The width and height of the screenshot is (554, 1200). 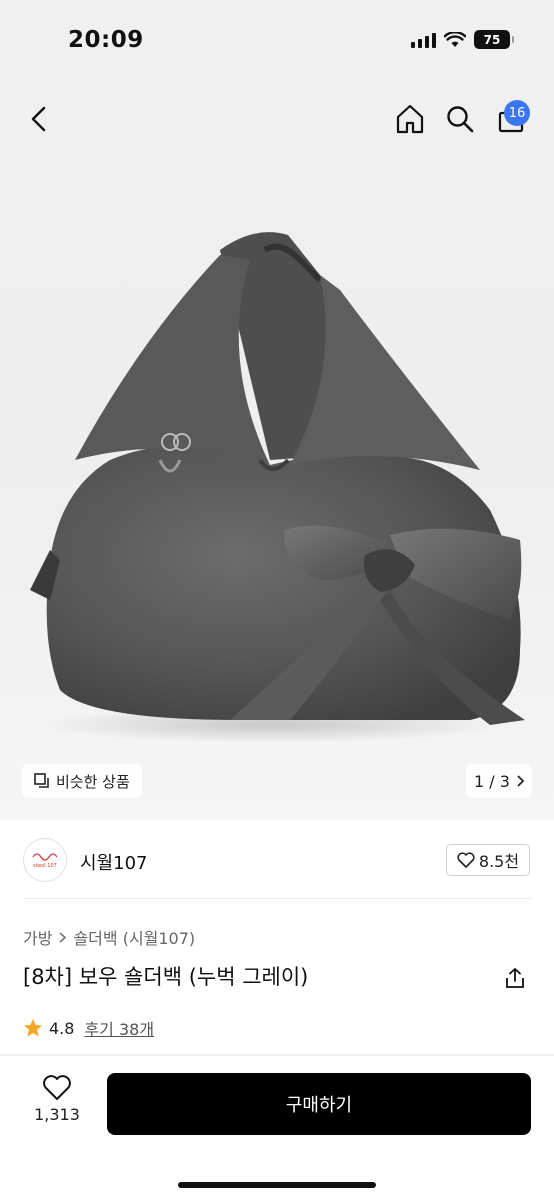 What do you see at coordinates (106, 40) in the screenshot?
I see `status-time: 20:09` at bounding box center [106, 40].